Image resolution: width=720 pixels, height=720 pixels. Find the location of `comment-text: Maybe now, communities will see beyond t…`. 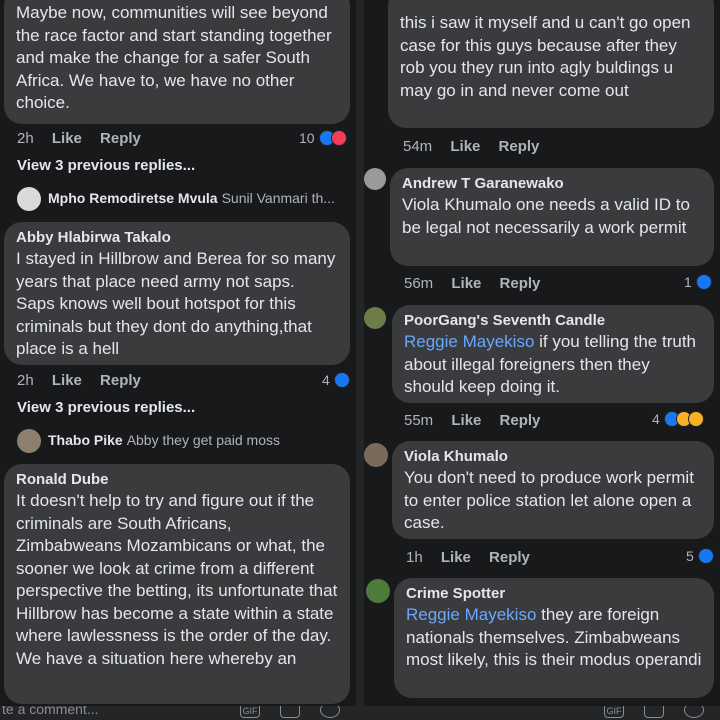

comment-text: Maybe now, communities will see beyond t… is located at coordinates (174, 57).